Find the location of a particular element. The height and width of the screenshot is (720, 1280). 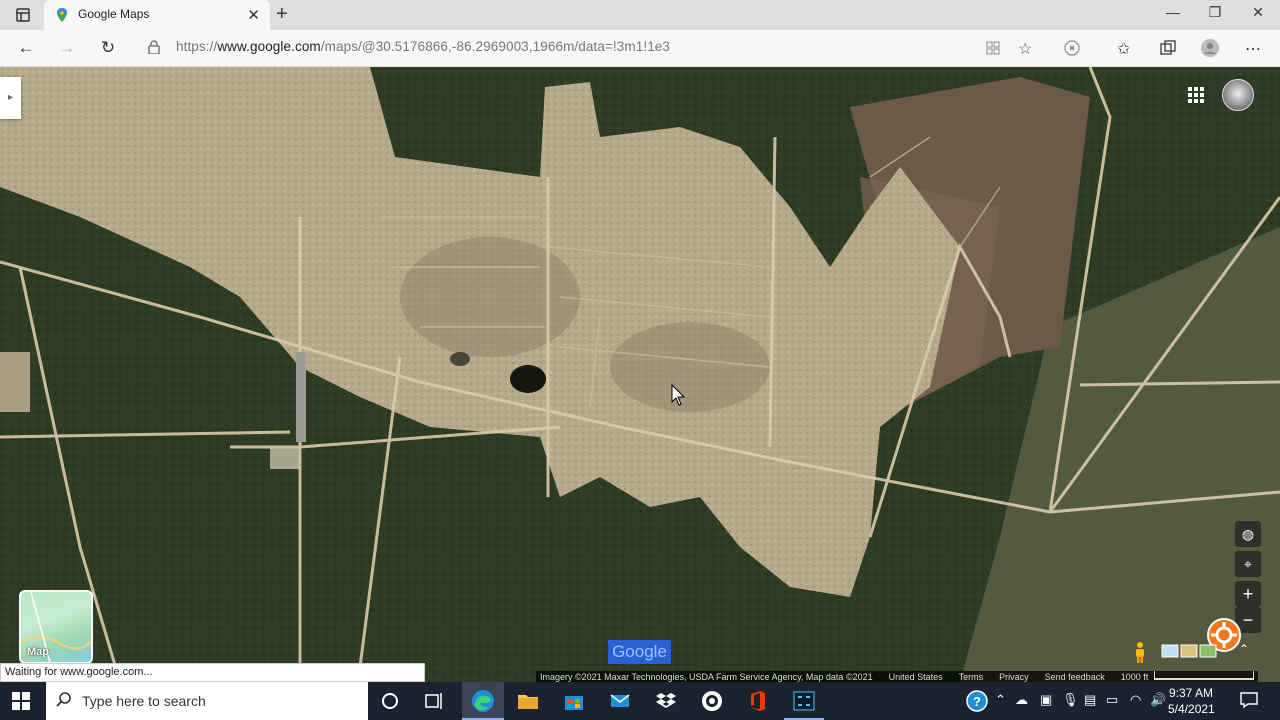

new-tab-icon: + is located at coordinates (282, 14).